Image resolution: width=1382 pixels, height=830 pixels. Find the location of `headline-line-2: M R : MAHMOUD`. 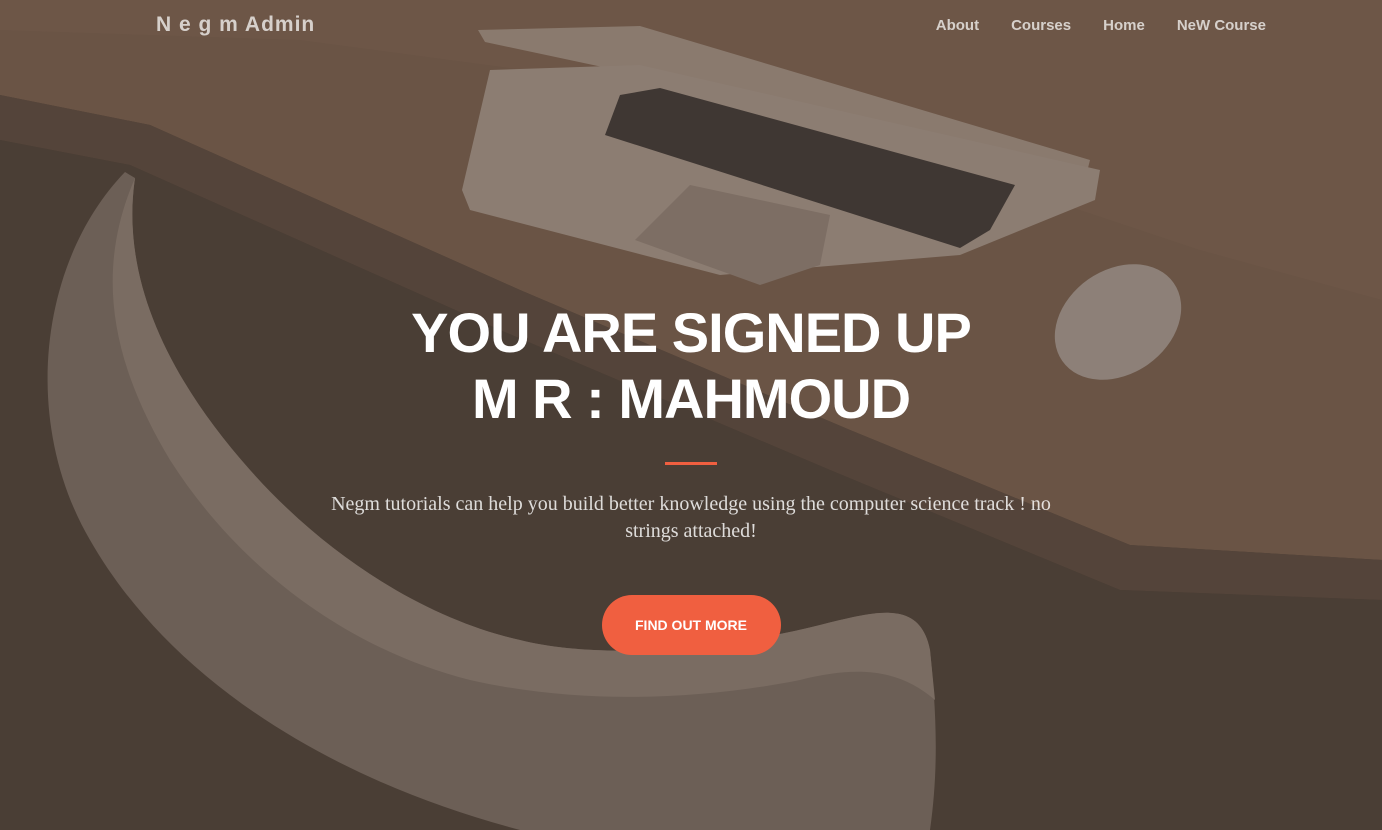

headline-line-2: M R : MAHMOUD is located at coordinates (691, 398).